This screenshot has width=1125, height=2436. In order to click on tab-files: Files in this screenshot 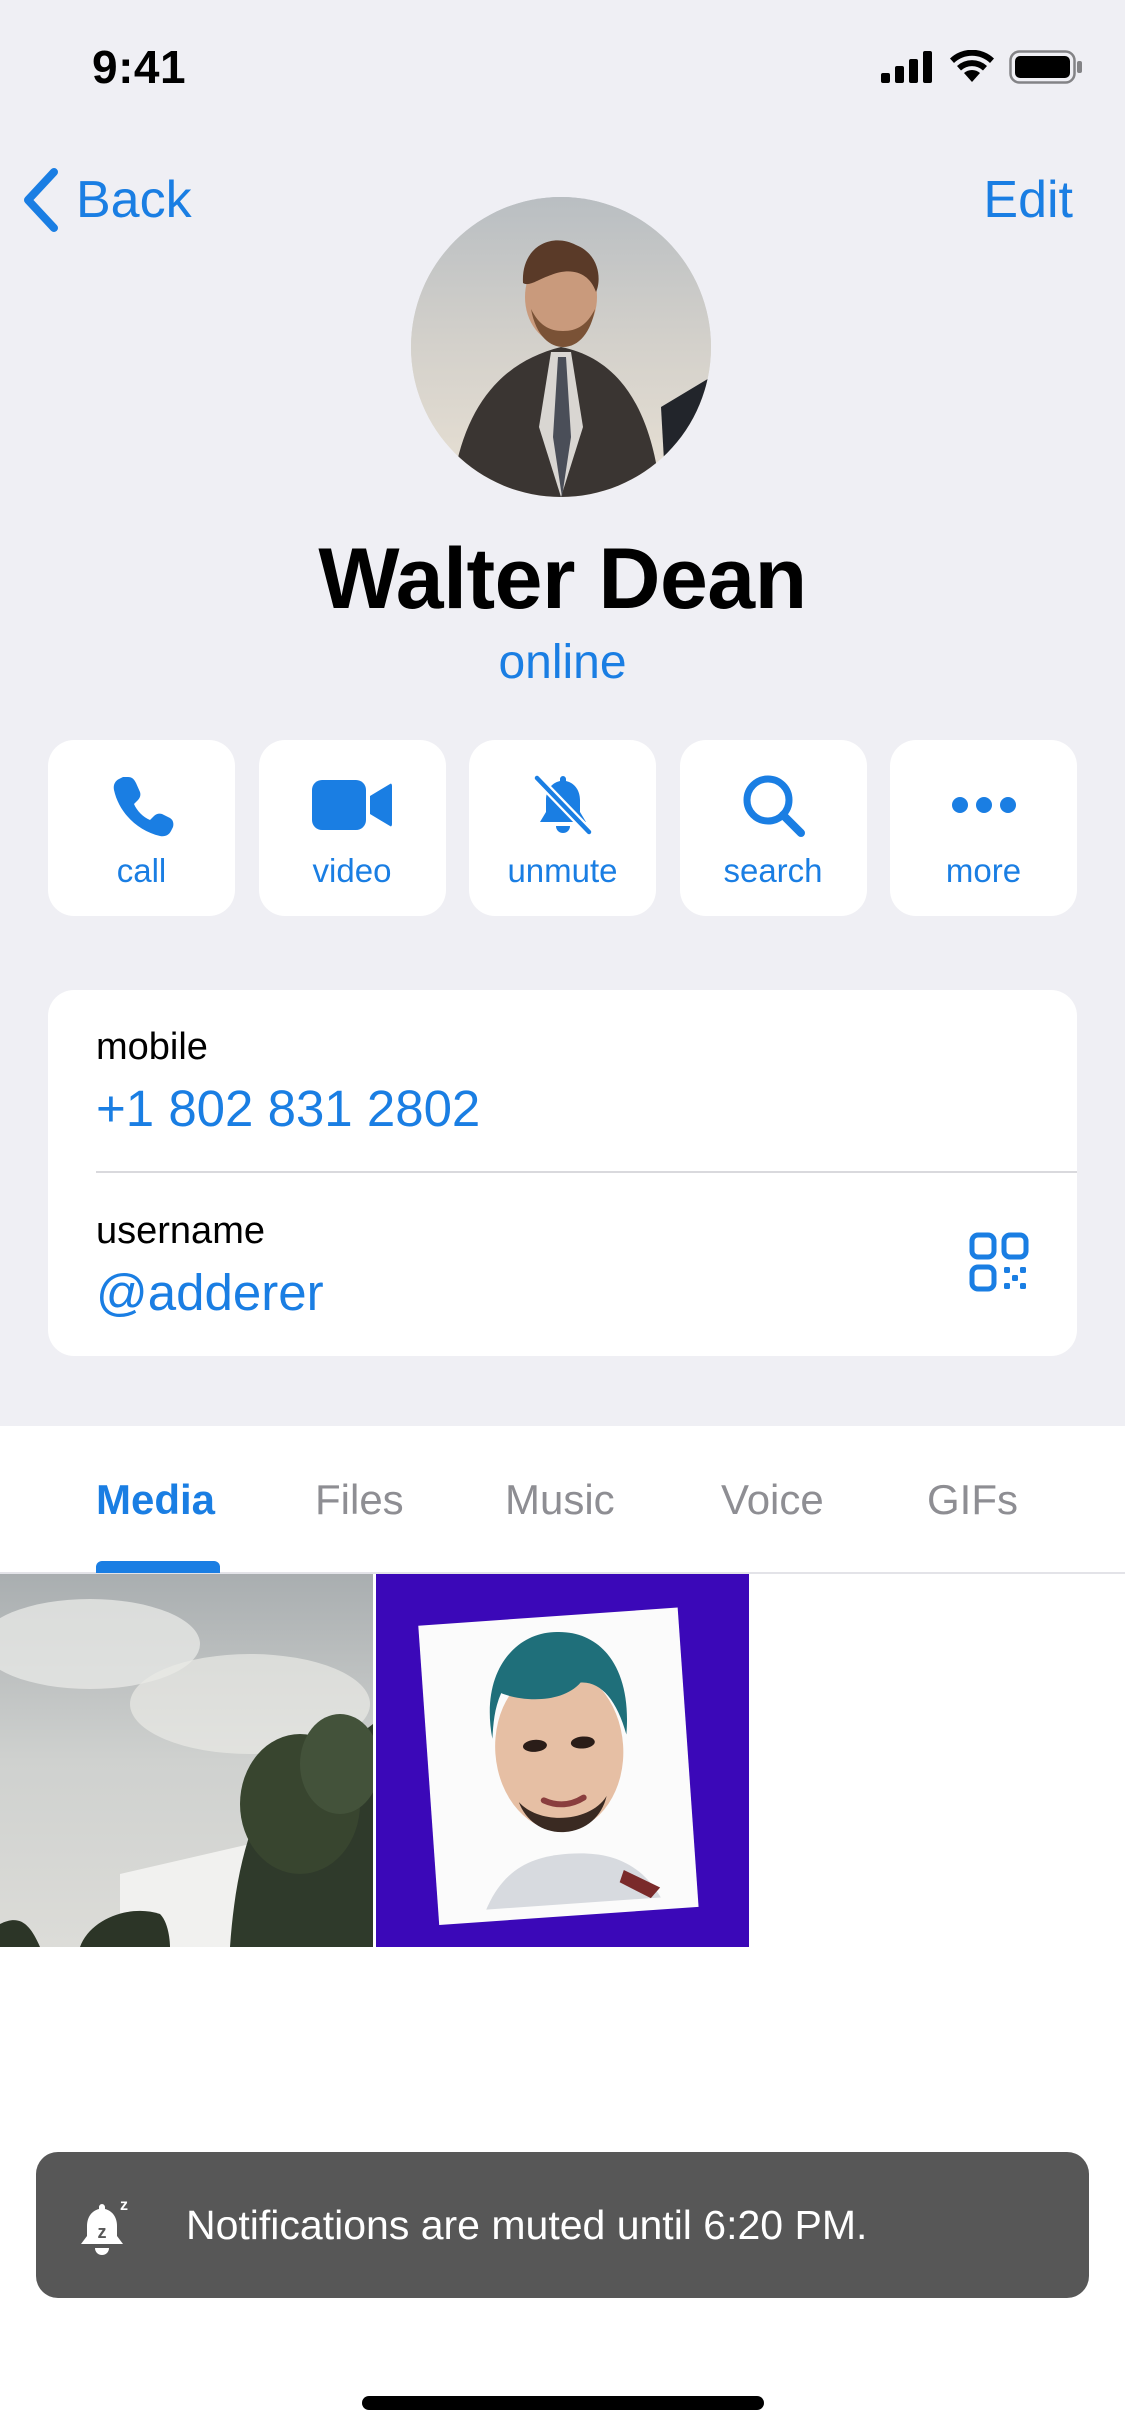, I will do `click(359, 1500)`.